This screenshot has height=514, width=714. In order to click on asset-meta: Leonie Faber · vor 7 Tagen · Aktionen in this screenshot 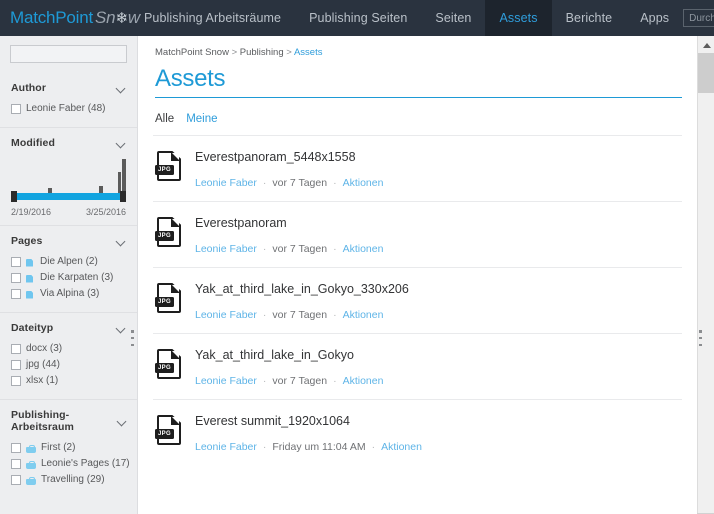, I will do `click(438, 183)`.